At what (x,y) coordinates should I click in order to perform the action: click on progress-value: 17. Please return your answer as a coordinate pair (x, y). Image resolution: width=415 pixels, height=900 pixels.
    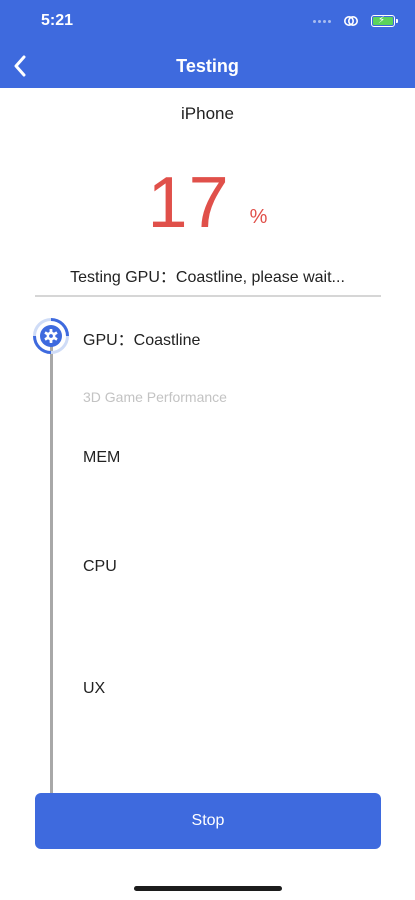
    Looking at the image, I should click on (188, 203).